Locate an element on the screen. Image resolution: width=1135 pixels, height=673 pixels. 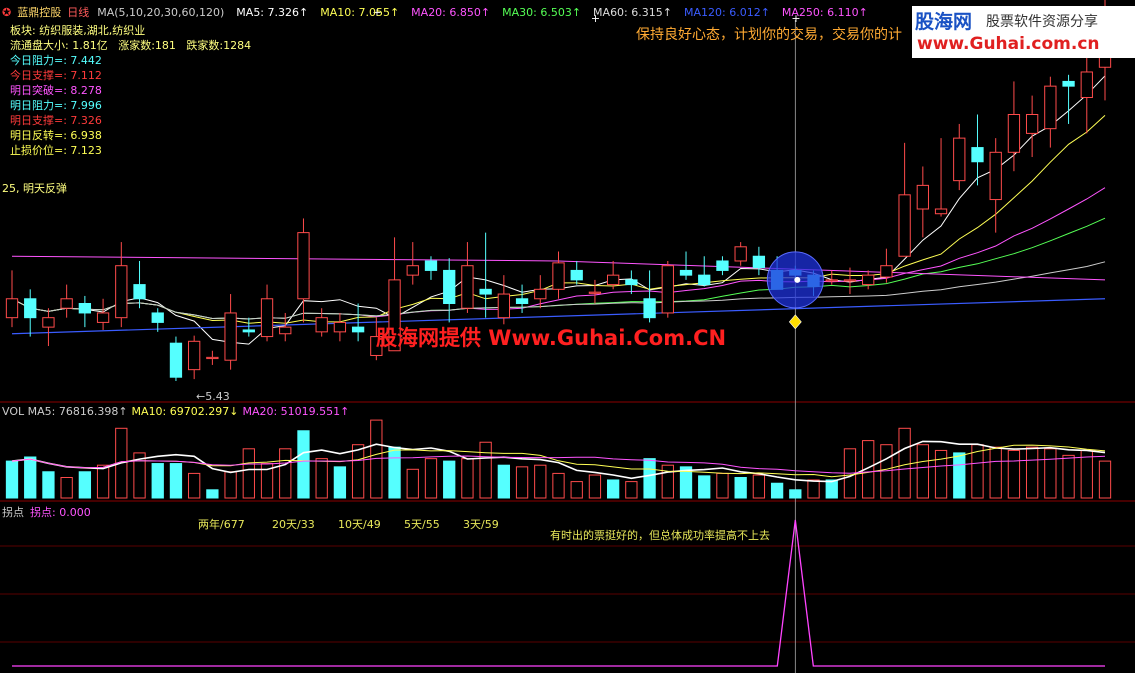
stat-1: 20天/33 is located at coordinates (293, 524).